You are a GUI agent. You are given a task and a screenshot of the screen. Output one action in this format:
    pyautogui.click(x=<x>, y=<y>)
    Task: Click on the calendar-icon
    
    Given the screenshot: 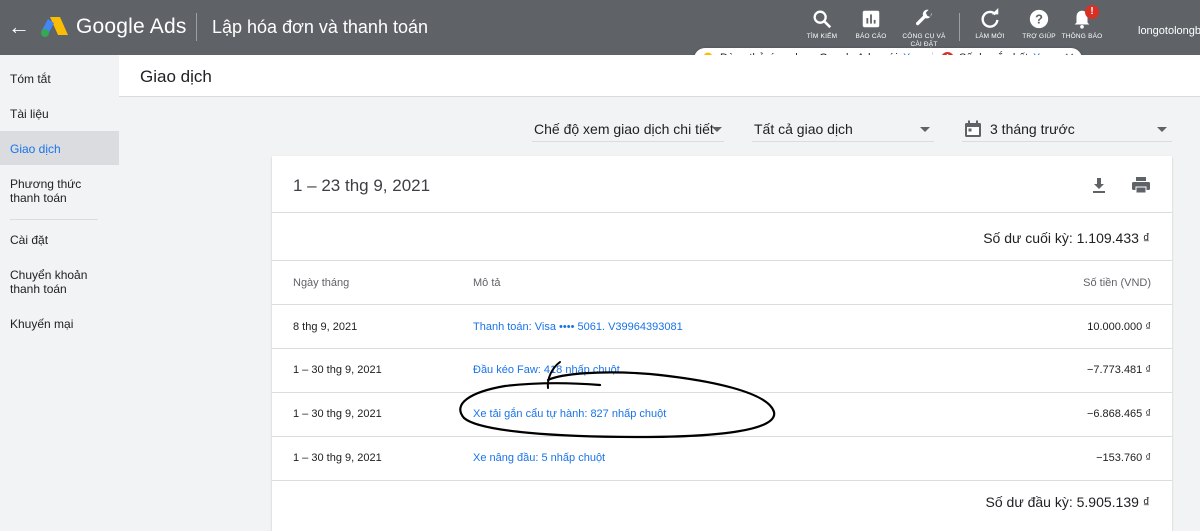 What is the action you would take?
    pyautogui.click(x=973, y=128)
    